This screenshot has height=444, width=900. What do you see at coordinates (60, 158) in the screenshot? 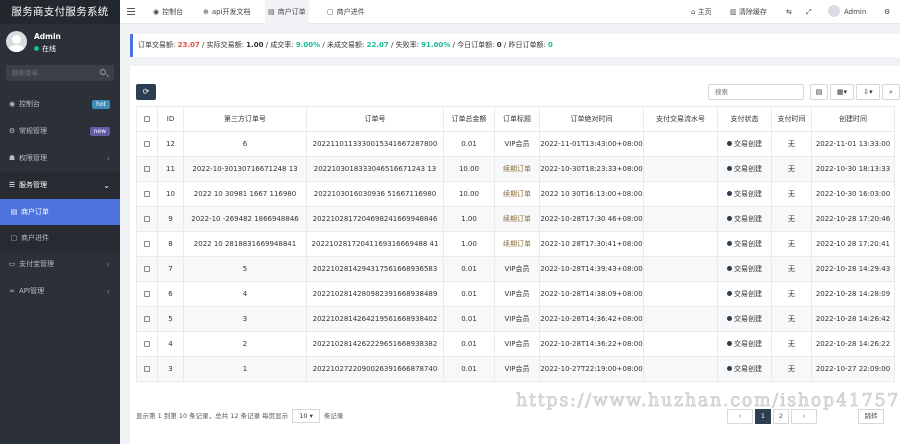
I see `sidebar-item-permissions: ☗ 权限管理 ‹` at bounding box center [60, 158].